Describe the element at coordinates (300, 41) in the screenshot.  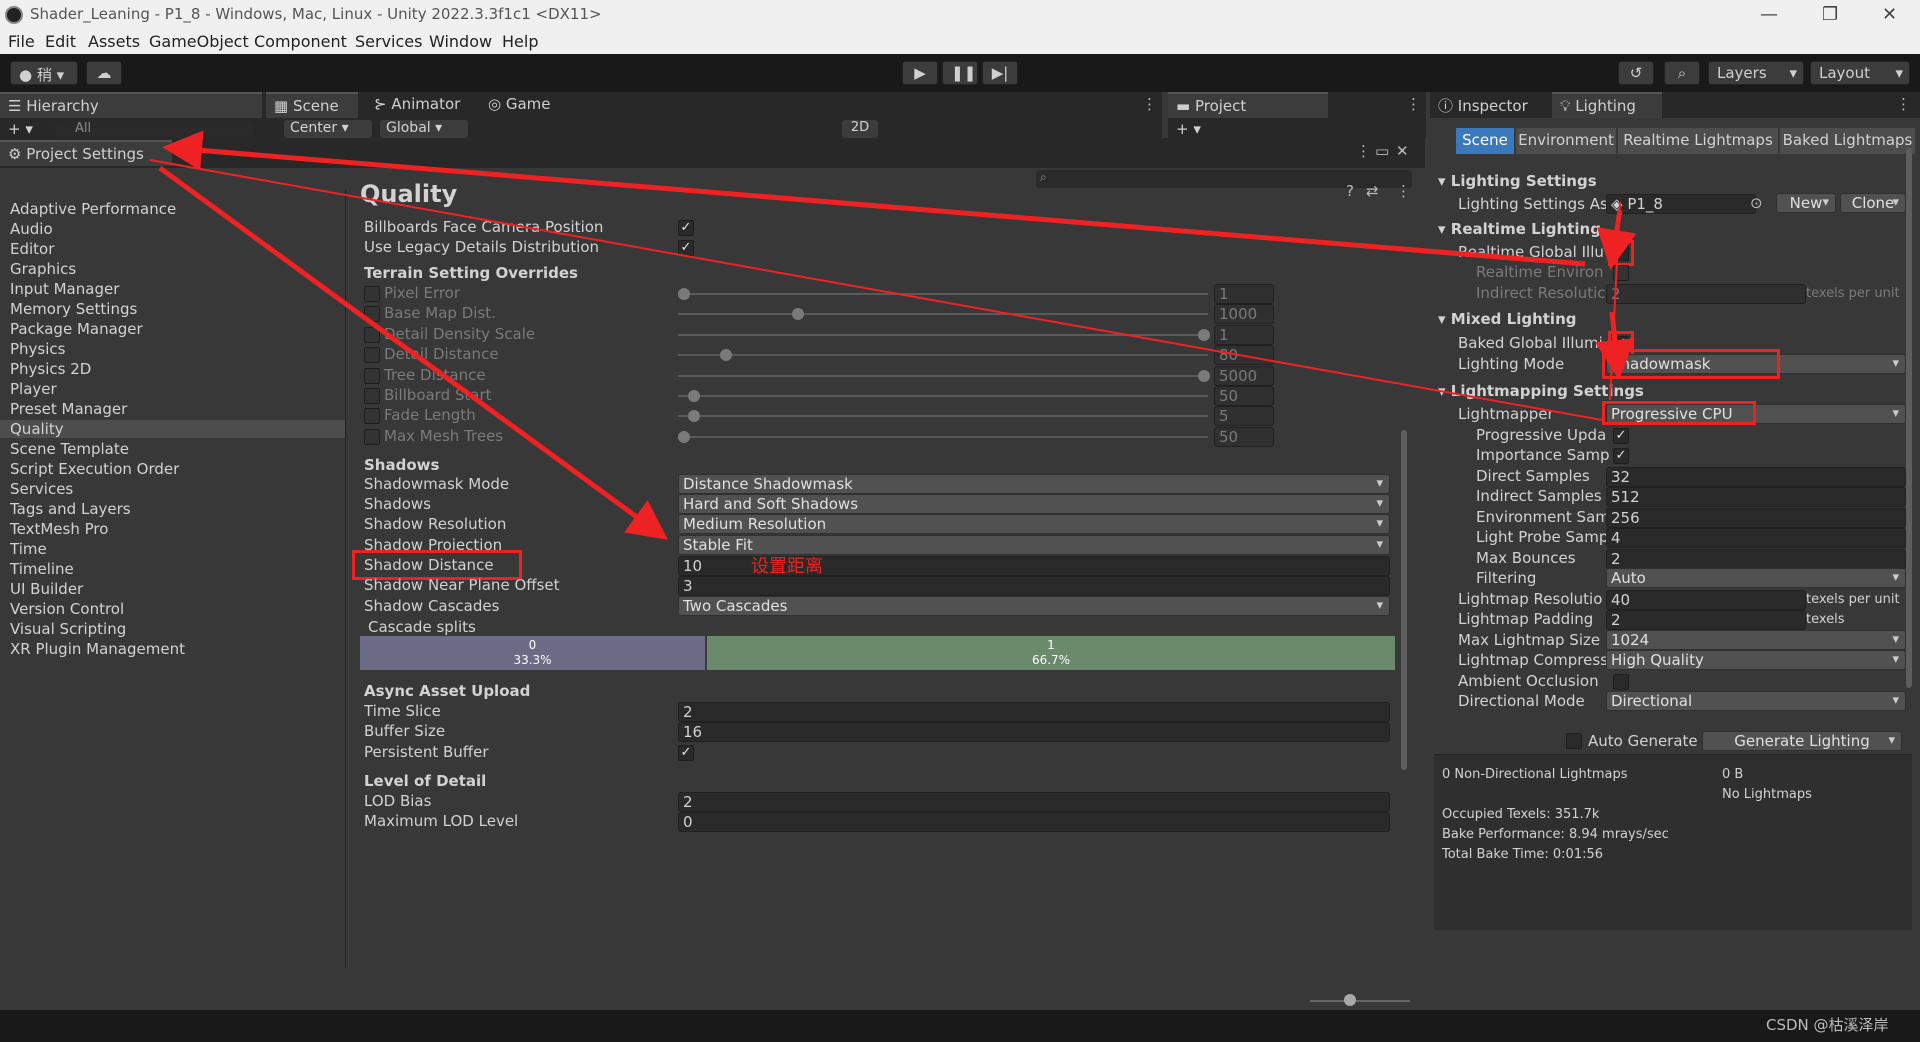
I see `menu-component: Component` at that location.